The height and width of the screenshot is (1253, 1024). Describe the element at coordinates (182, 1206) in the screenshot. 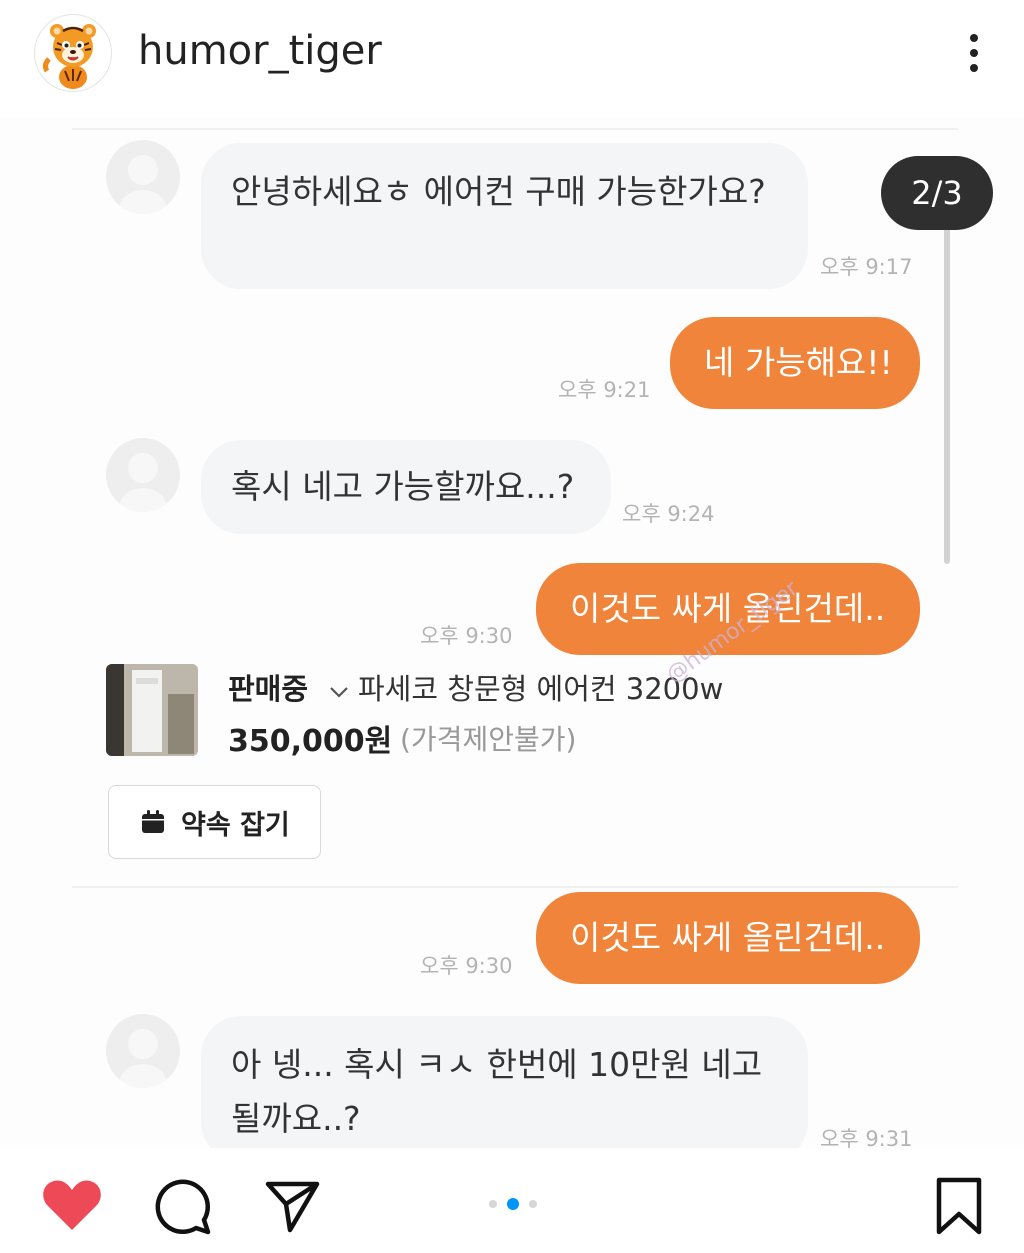

I see `comment-icon` at that location.